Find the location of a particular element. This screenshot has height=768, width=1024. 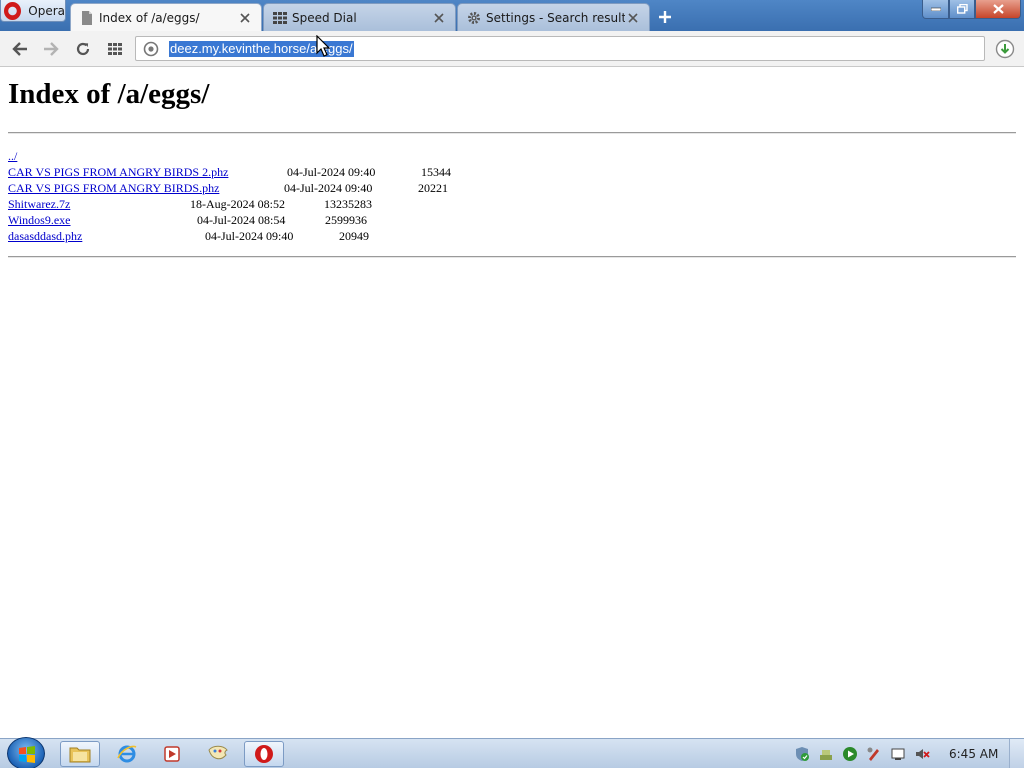

opera-menu-label: Opera is located at coordinates (46, 10).